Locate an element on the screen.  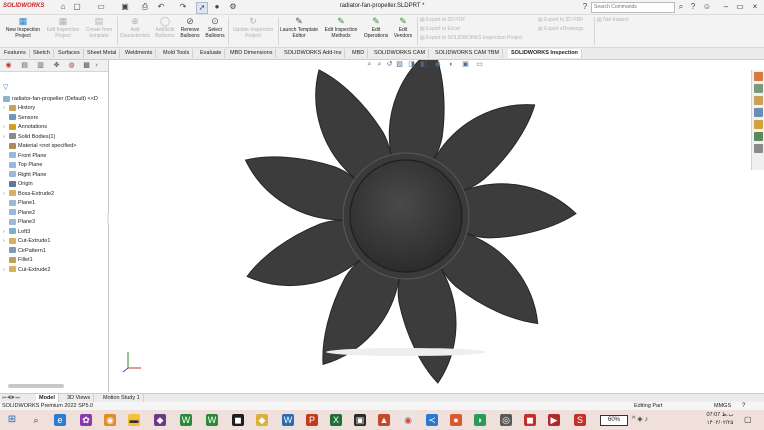
select-balloons-button: ⊙ Select Balloons is located at coordinates (215, 27).